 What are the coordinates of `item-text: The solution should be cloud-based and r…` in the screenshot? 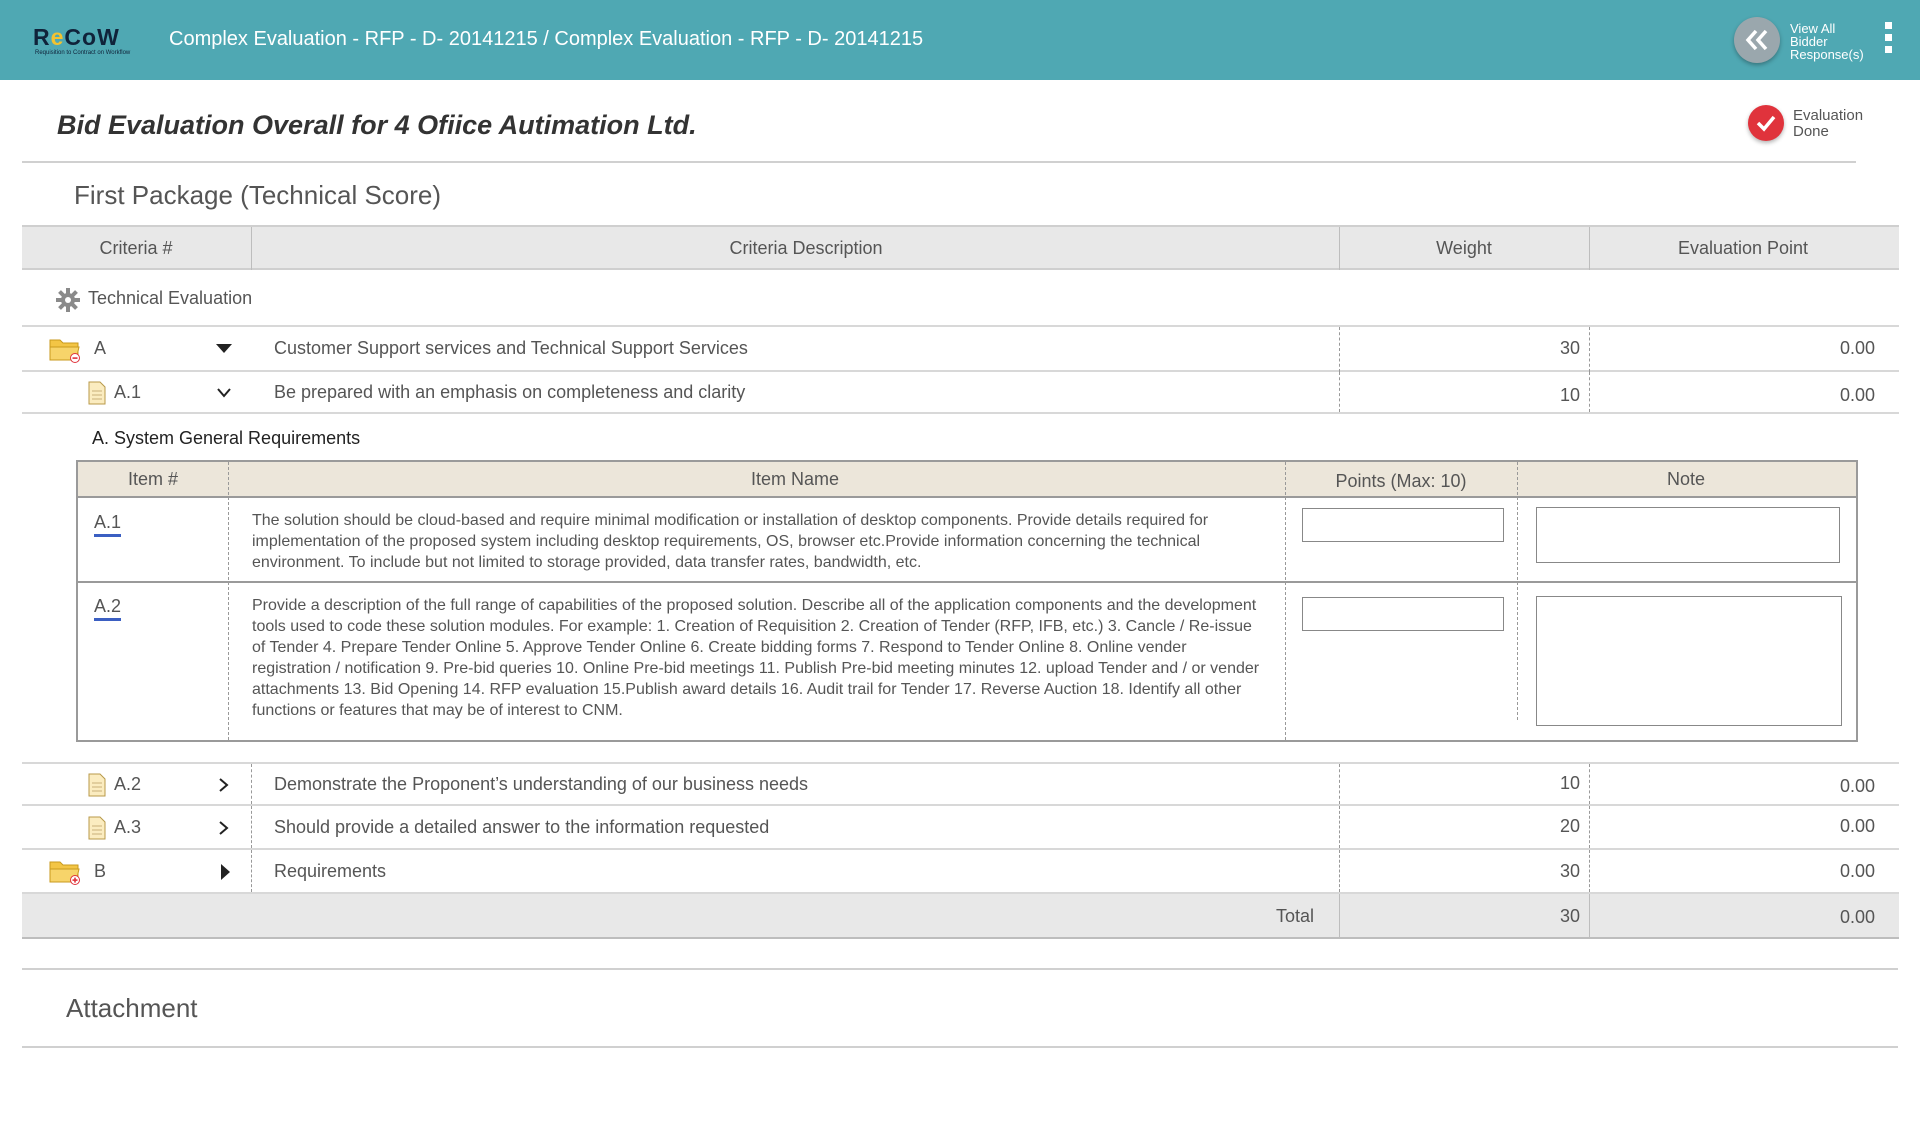 It's located at (730, 541).